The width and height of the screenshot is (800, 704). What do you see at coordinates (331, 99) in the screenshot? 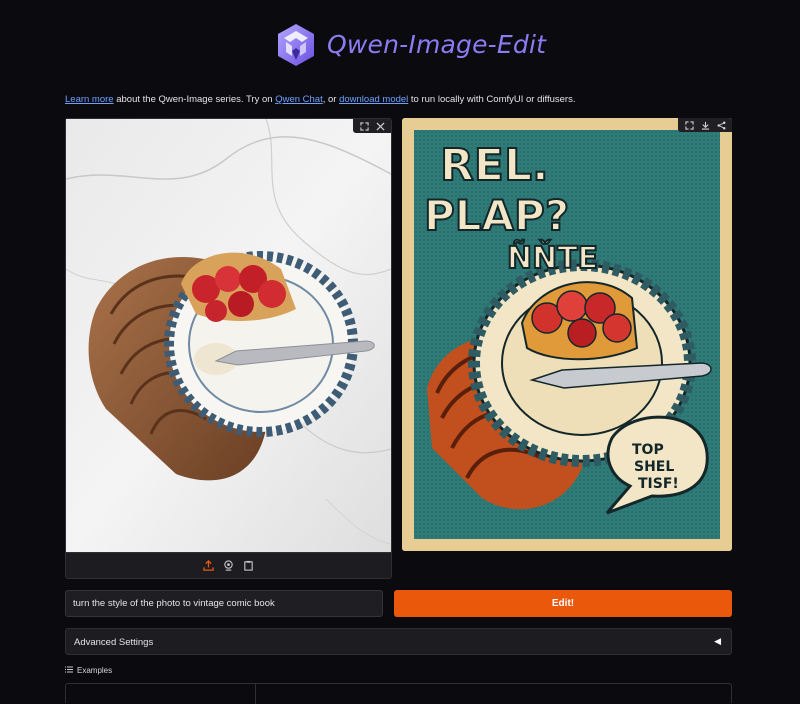
I see `intro-text-part2: , or` at bounding box center [331, 99].